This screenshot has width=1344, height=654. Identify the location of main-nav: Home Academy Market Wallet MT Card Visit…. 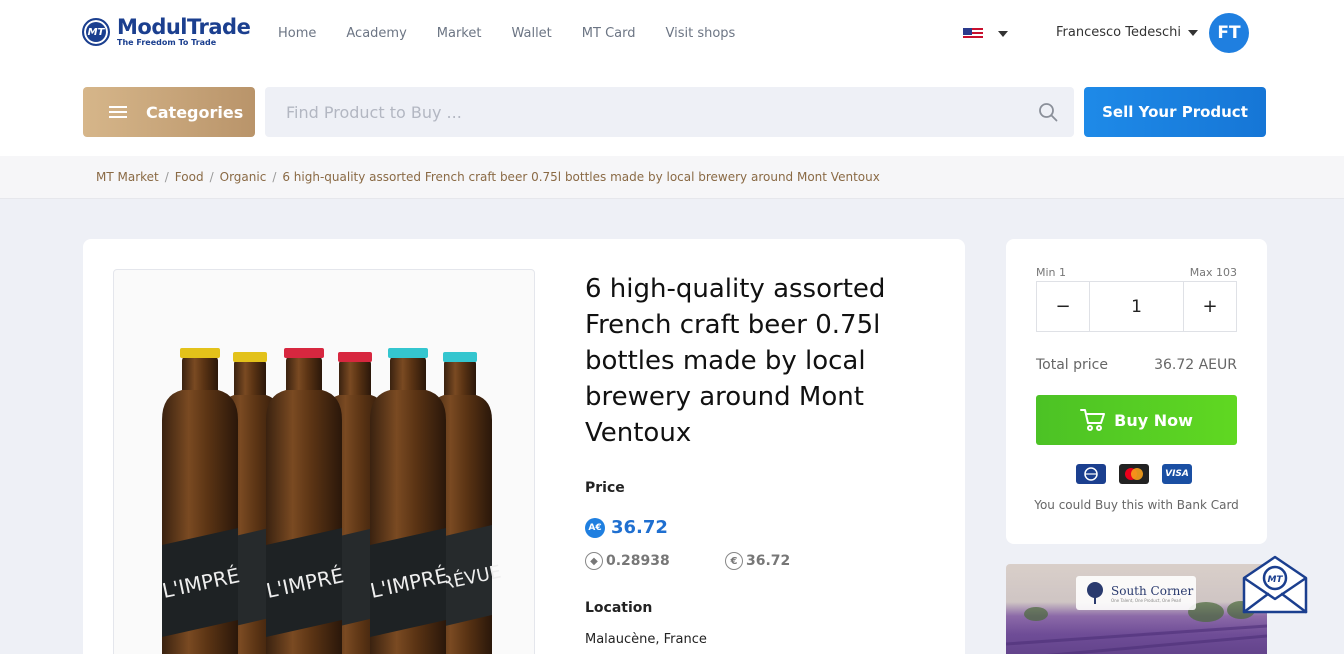
(521, 33).